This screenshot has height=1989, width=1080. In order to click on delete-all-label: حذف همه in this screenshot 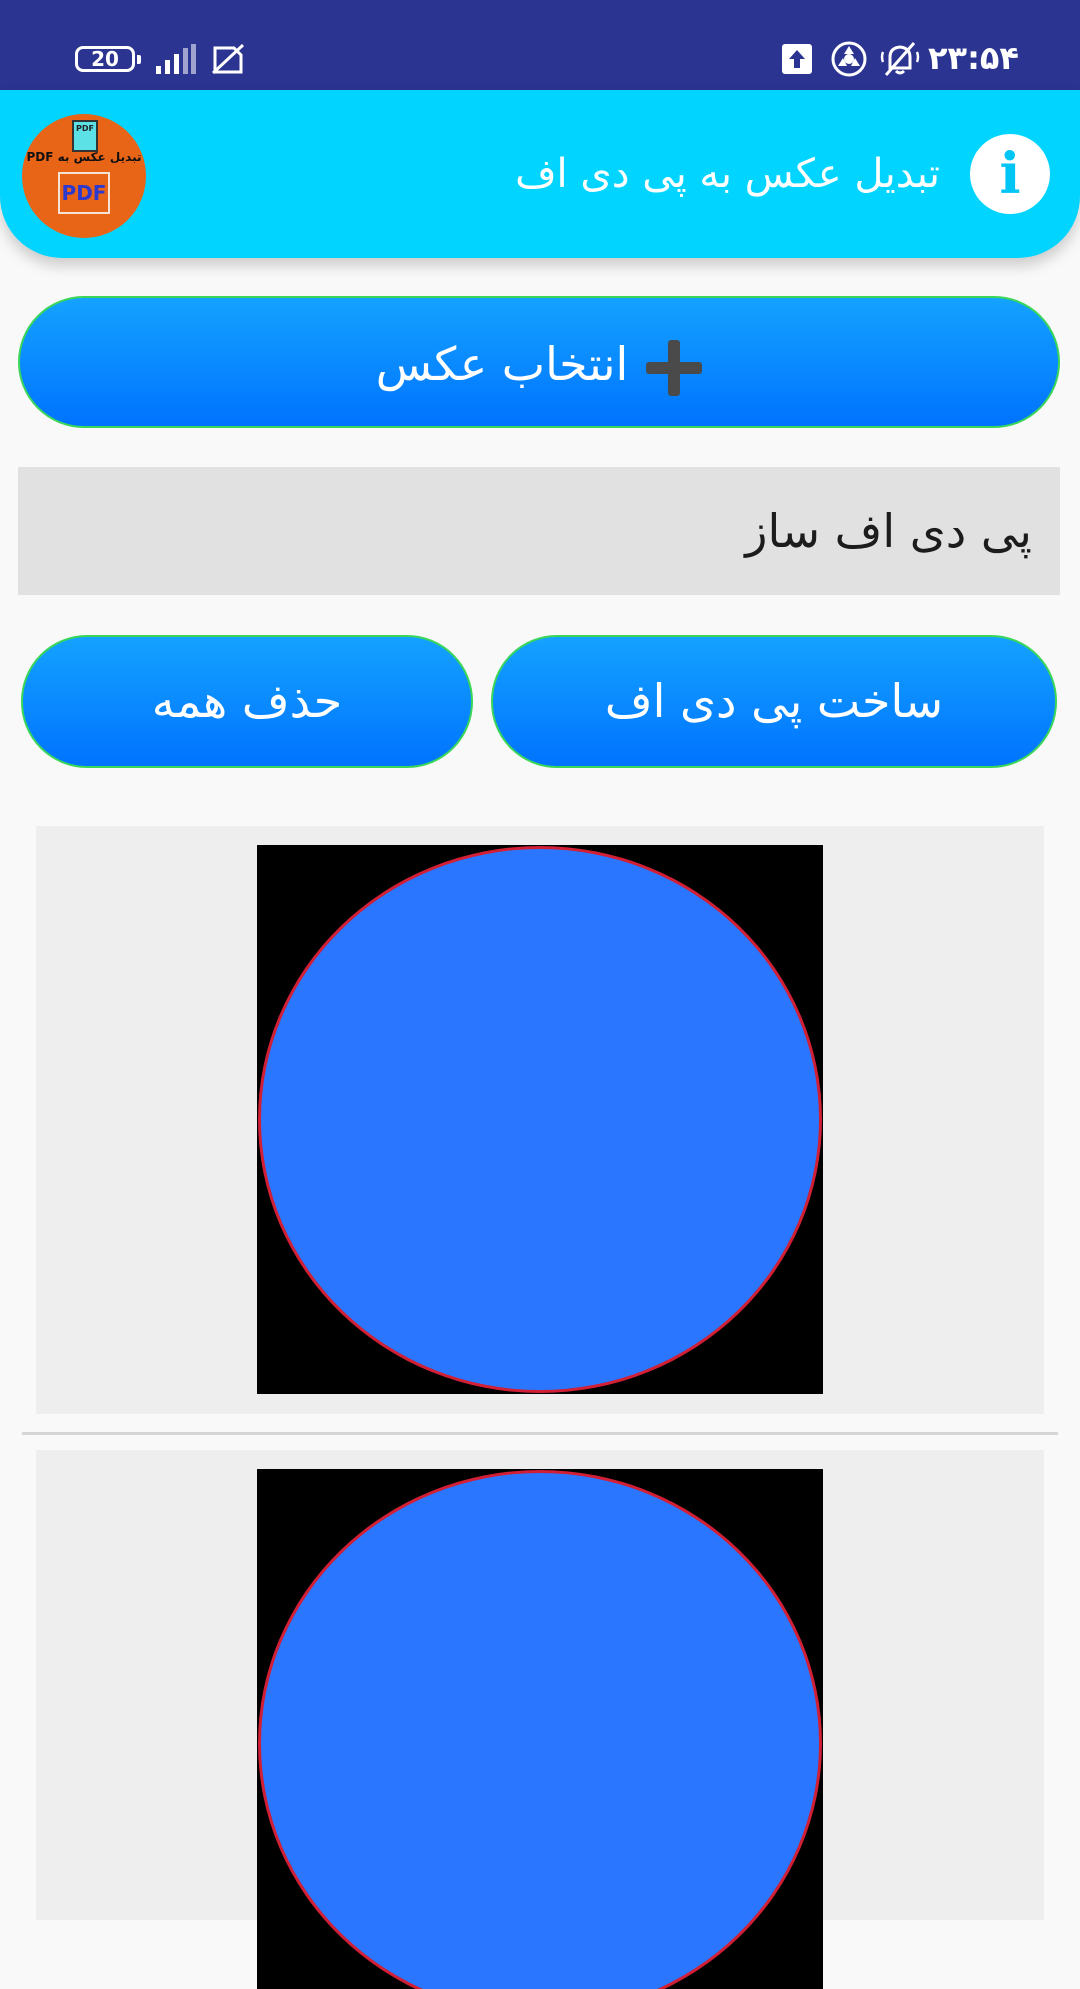, I will do `click(247, 701)`.